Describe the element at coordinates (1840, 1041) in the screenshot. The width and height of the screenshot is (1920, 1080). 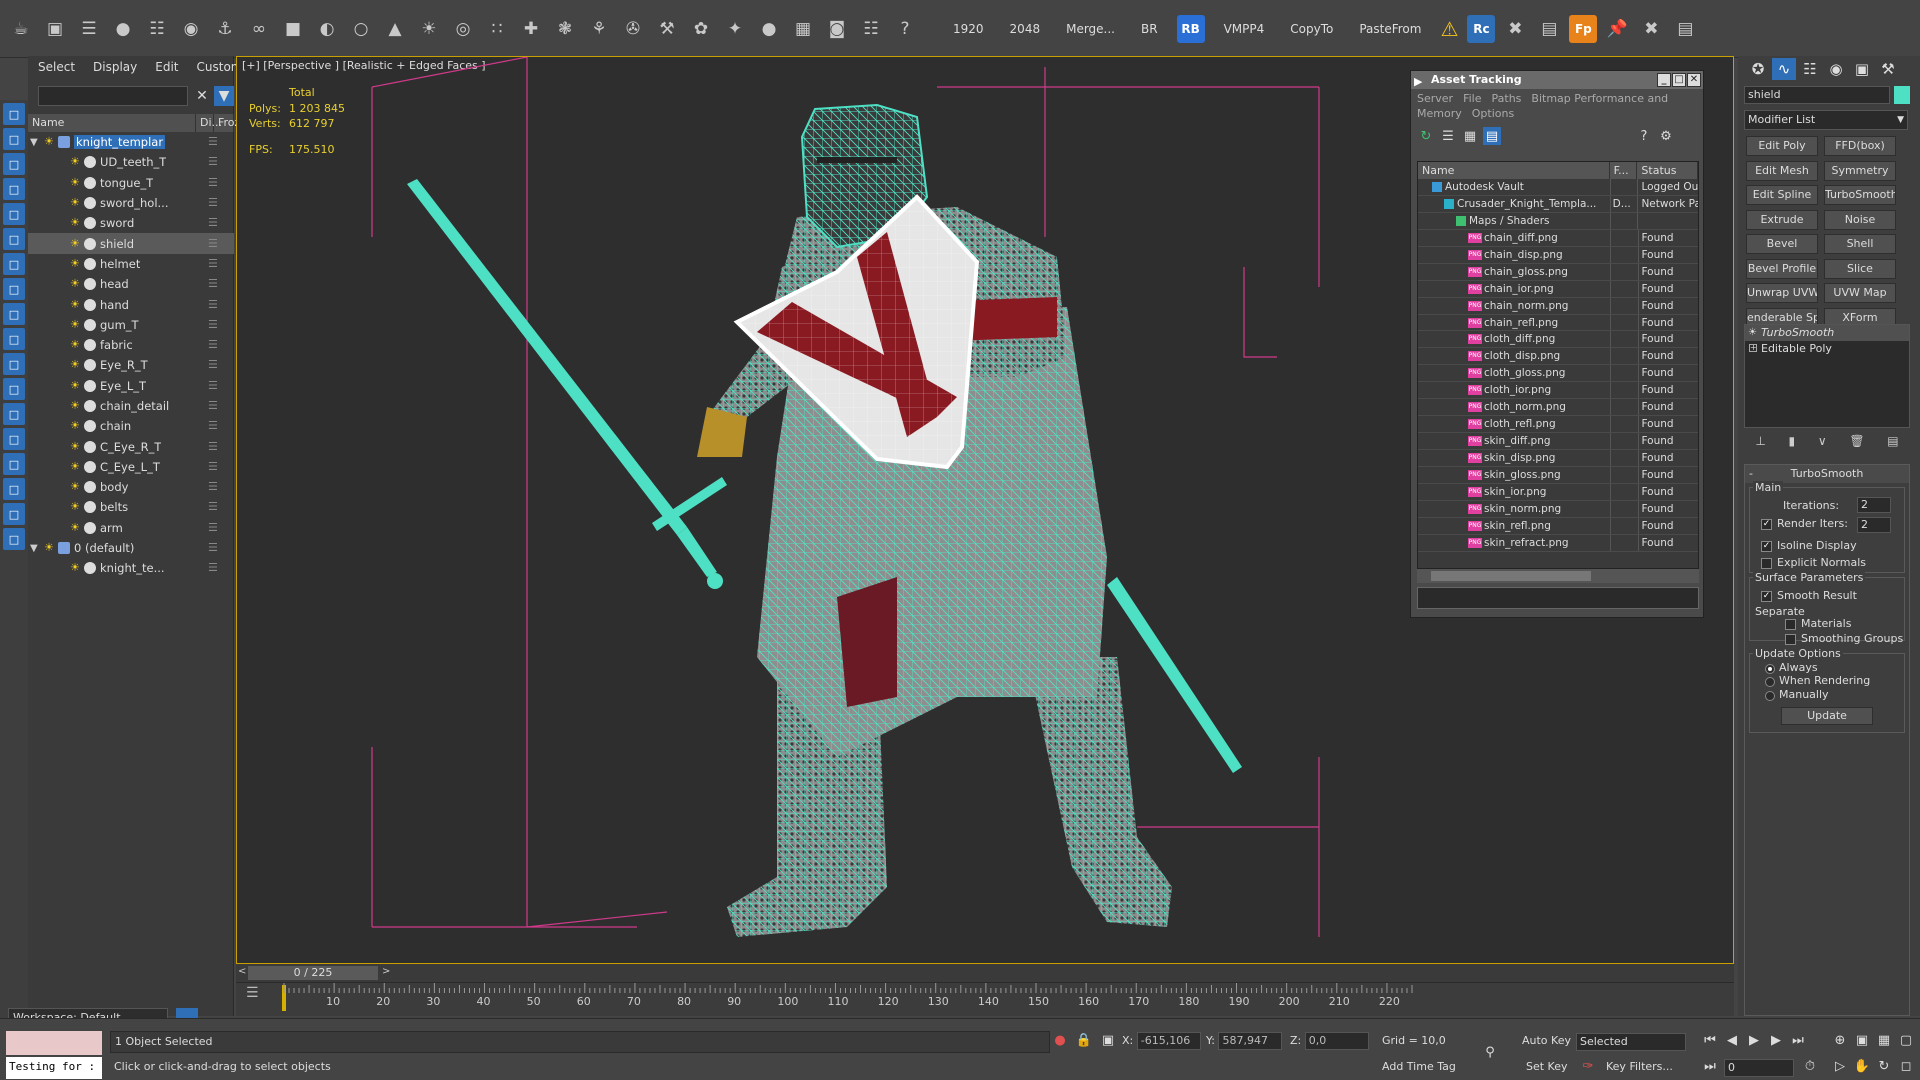
I see `zoom-icon: ⊕` at that location.